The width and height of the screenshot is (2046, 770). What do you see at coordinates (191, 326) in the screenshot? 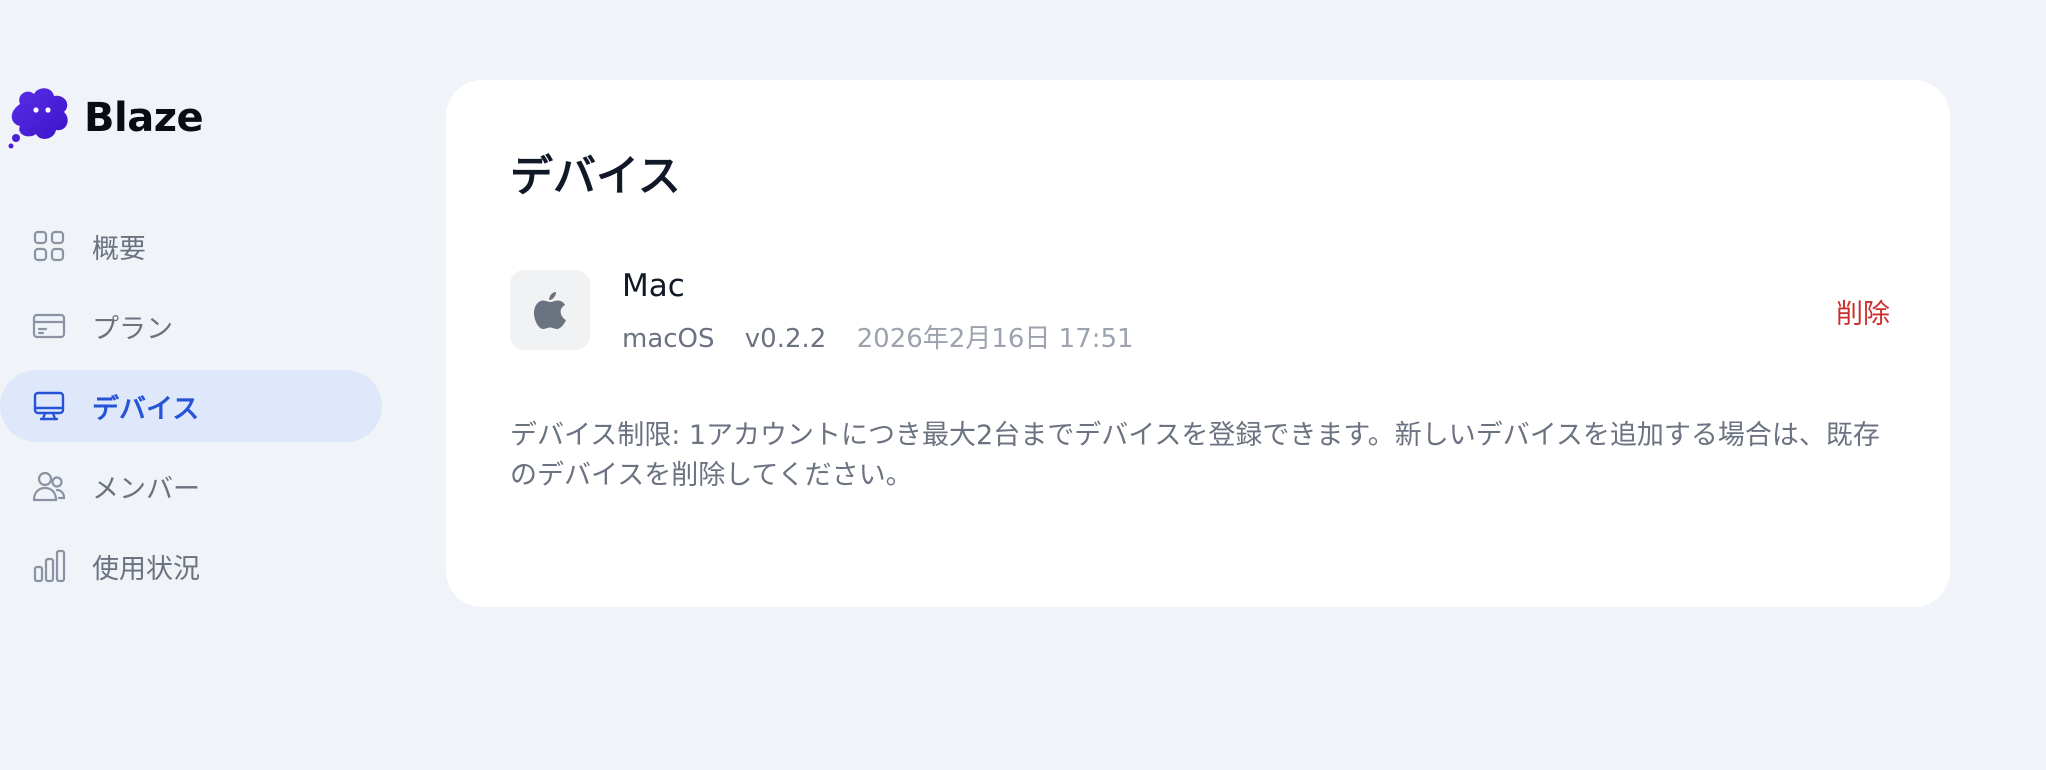
I see `sidebar-item-plan: プラン` at bounding box center [191, 326].